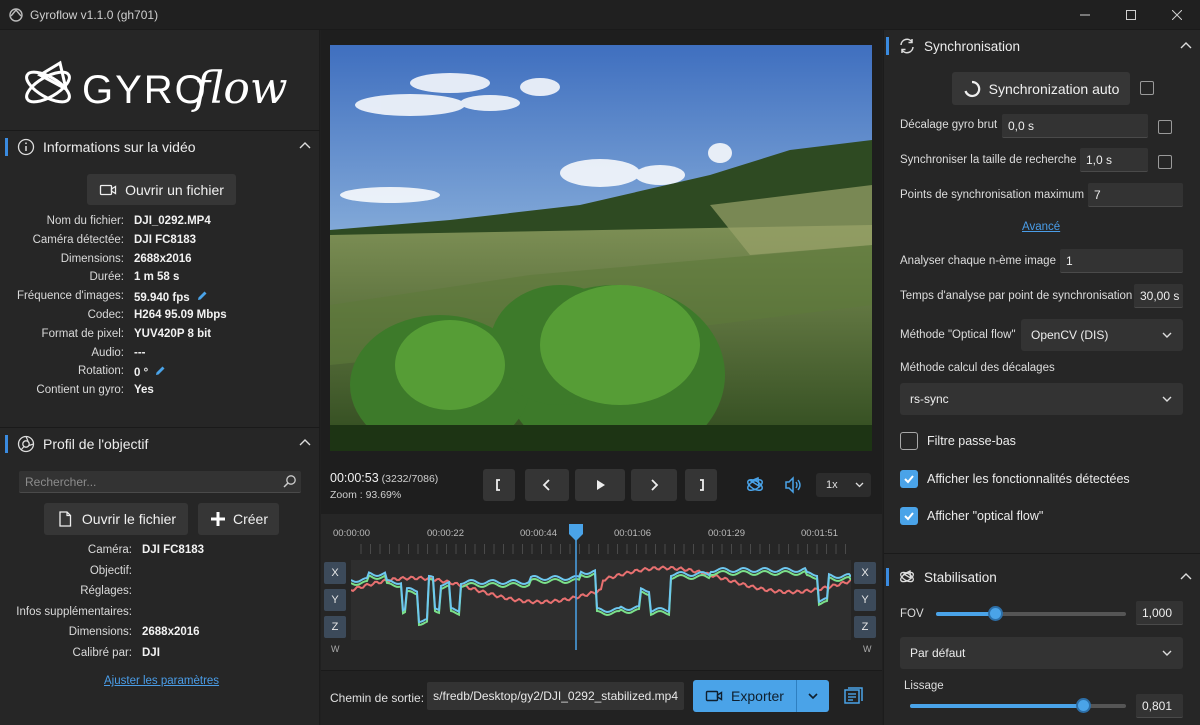  I want to click on analysis-time-input, so click(1158, 296).